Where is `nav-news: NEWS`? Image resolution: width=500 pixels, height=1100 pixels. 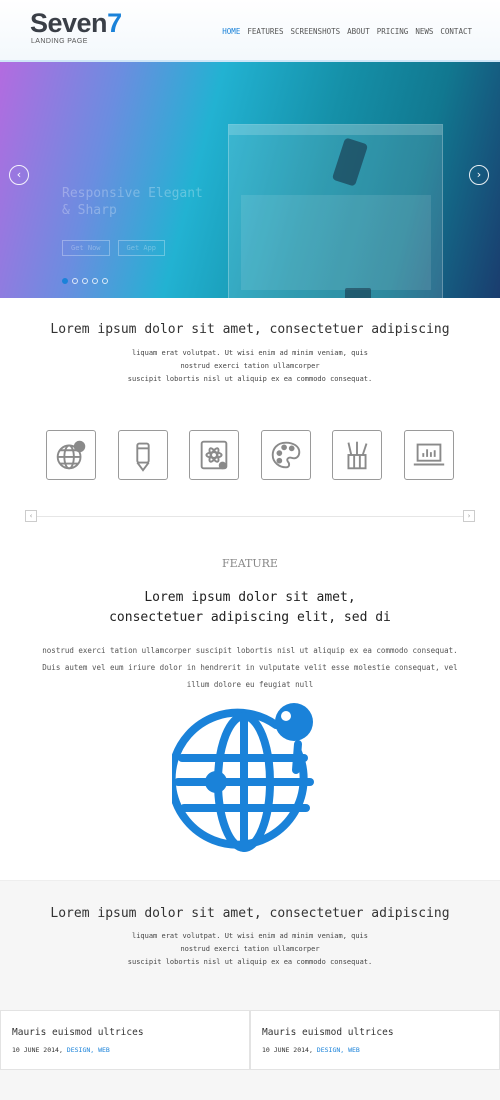 nav-news: NEWS is located at coordinates (424, 31).